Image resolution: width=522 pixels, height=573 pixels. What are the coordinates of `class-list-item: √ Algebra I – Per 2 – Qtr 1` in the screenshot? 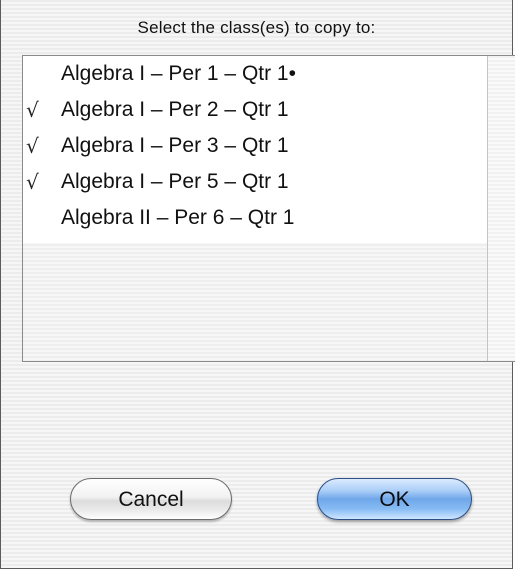 It's located at (255, 110).